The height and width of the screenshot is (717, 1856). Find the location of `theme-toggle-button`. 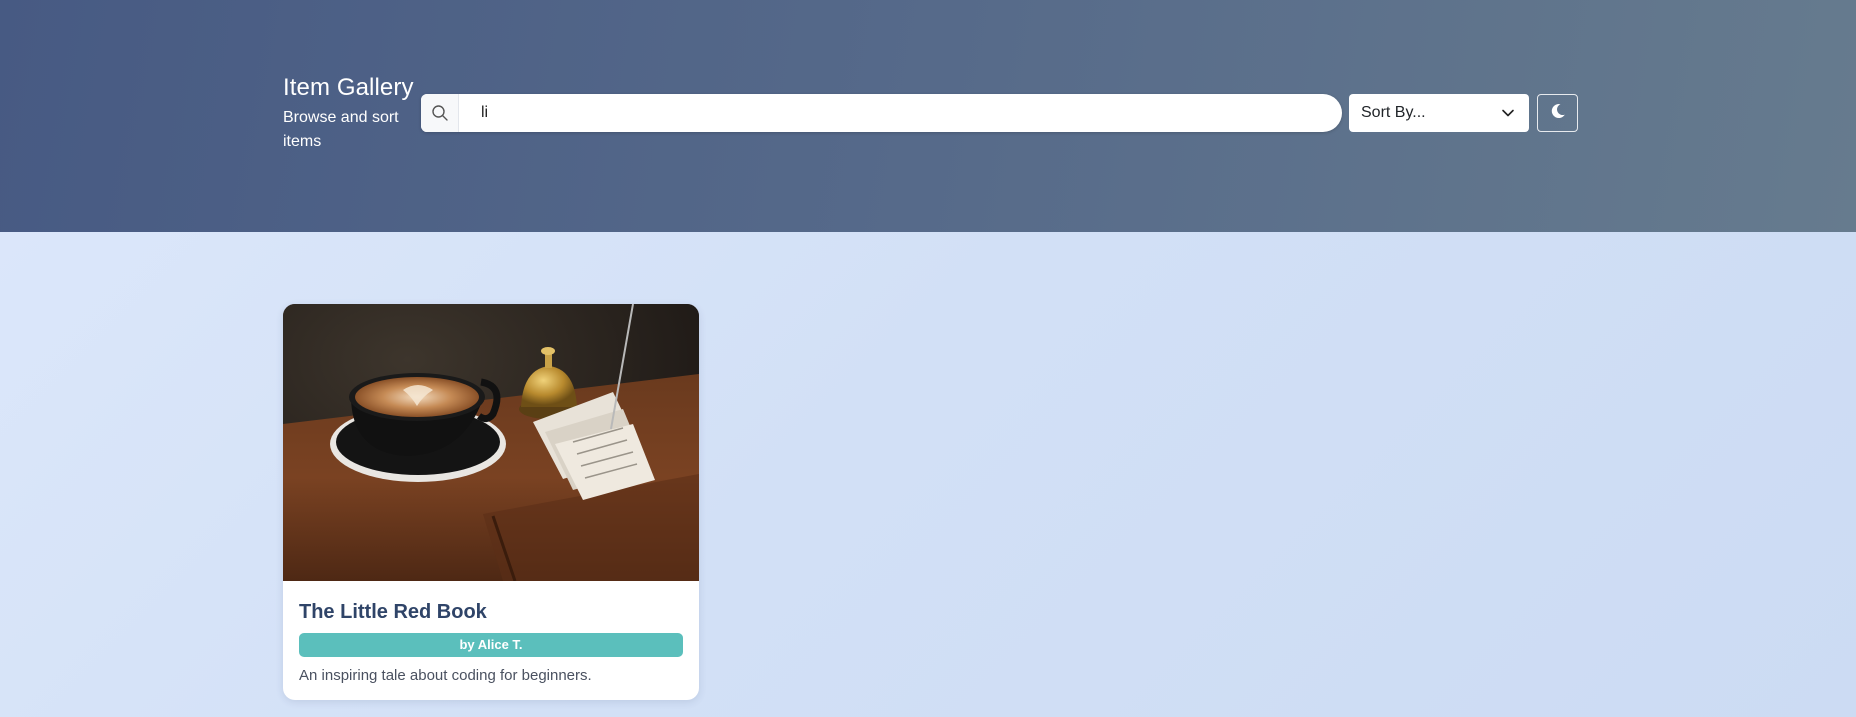

theme-toggle-button is located at coordinates (1557, 113).